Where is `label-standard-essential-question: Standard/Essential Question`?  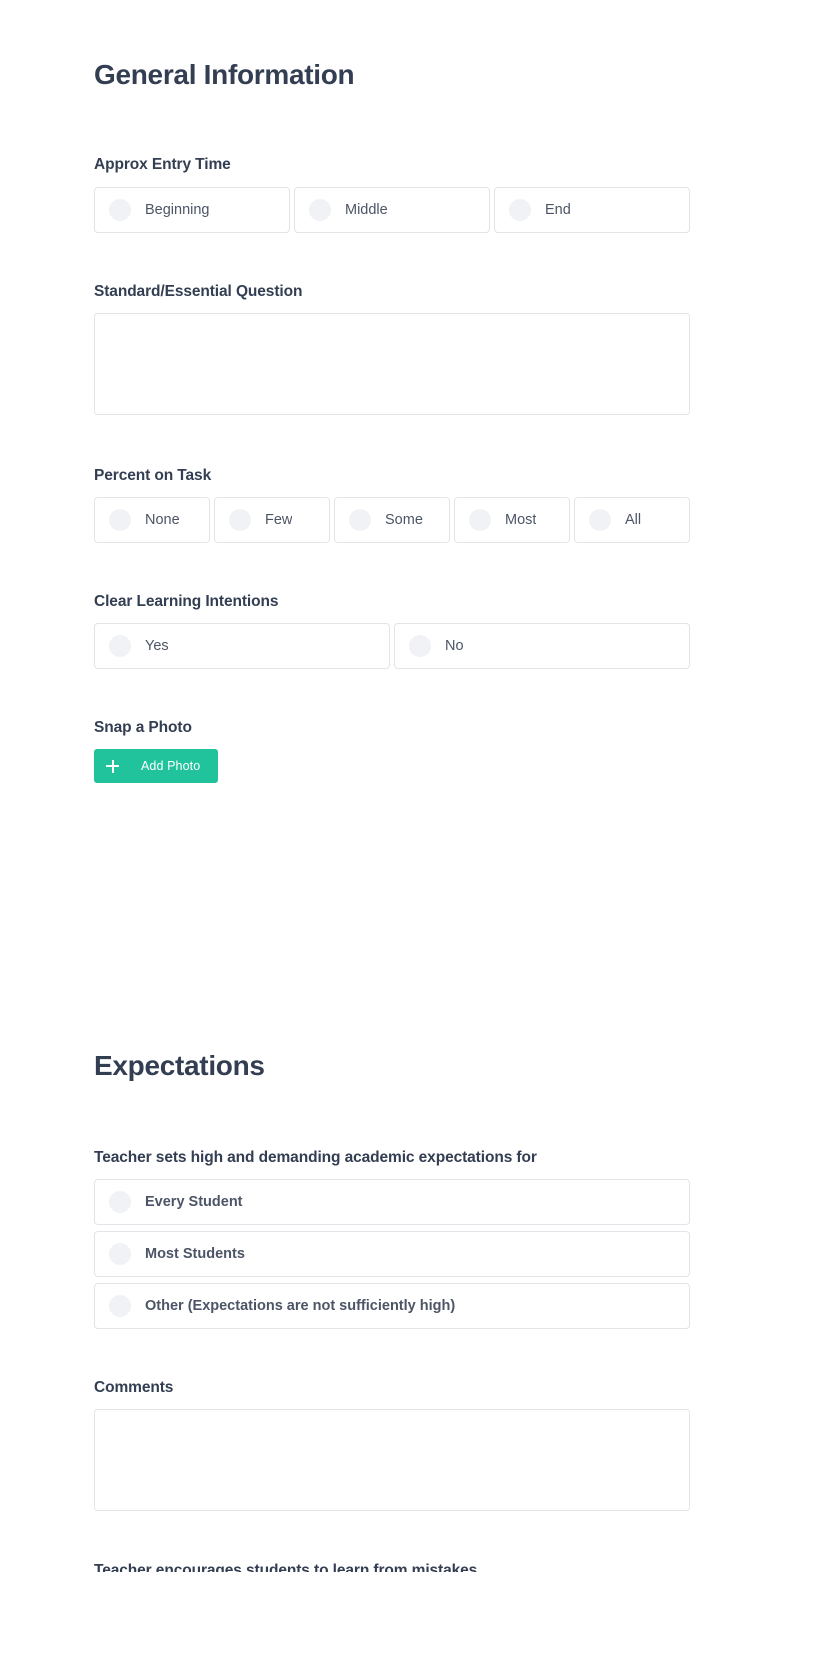
label-standard-essential-question: Standard/Essential Question is located at coordinates (198, 291).